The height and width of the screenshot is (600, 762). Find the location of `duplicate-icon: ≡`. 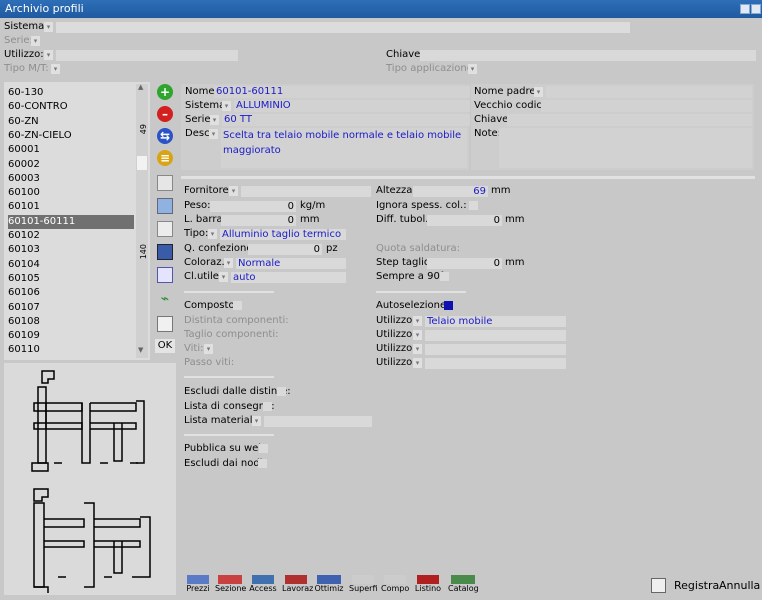

duplicate-icon: ≡ is located at coordinates (165, 158).